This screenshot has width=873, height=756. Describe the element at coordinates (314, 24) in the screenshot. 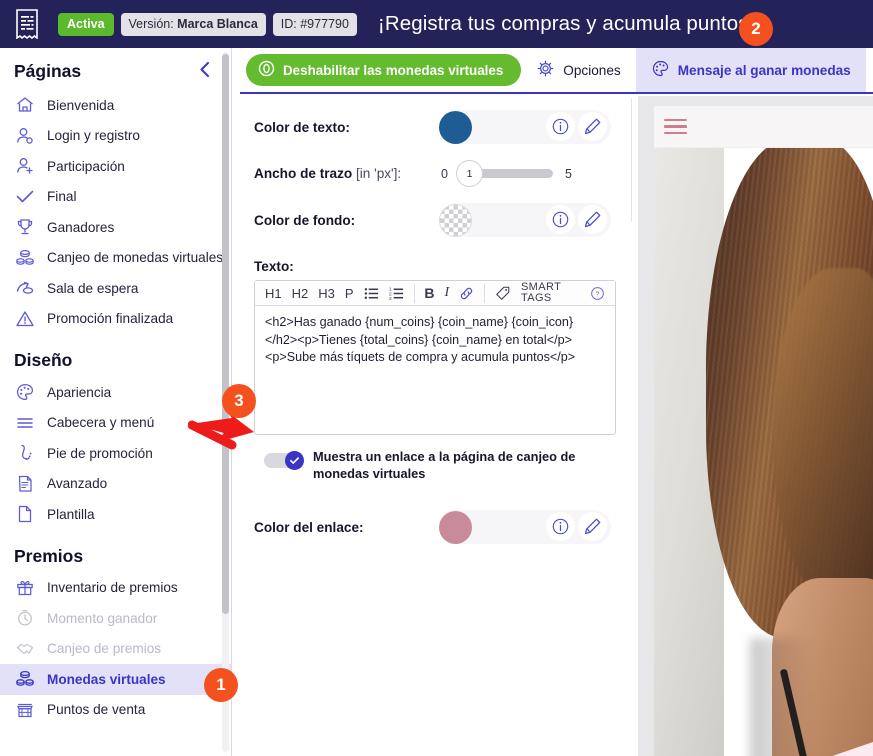

I see `id-badge: ID: #977790` at that location.